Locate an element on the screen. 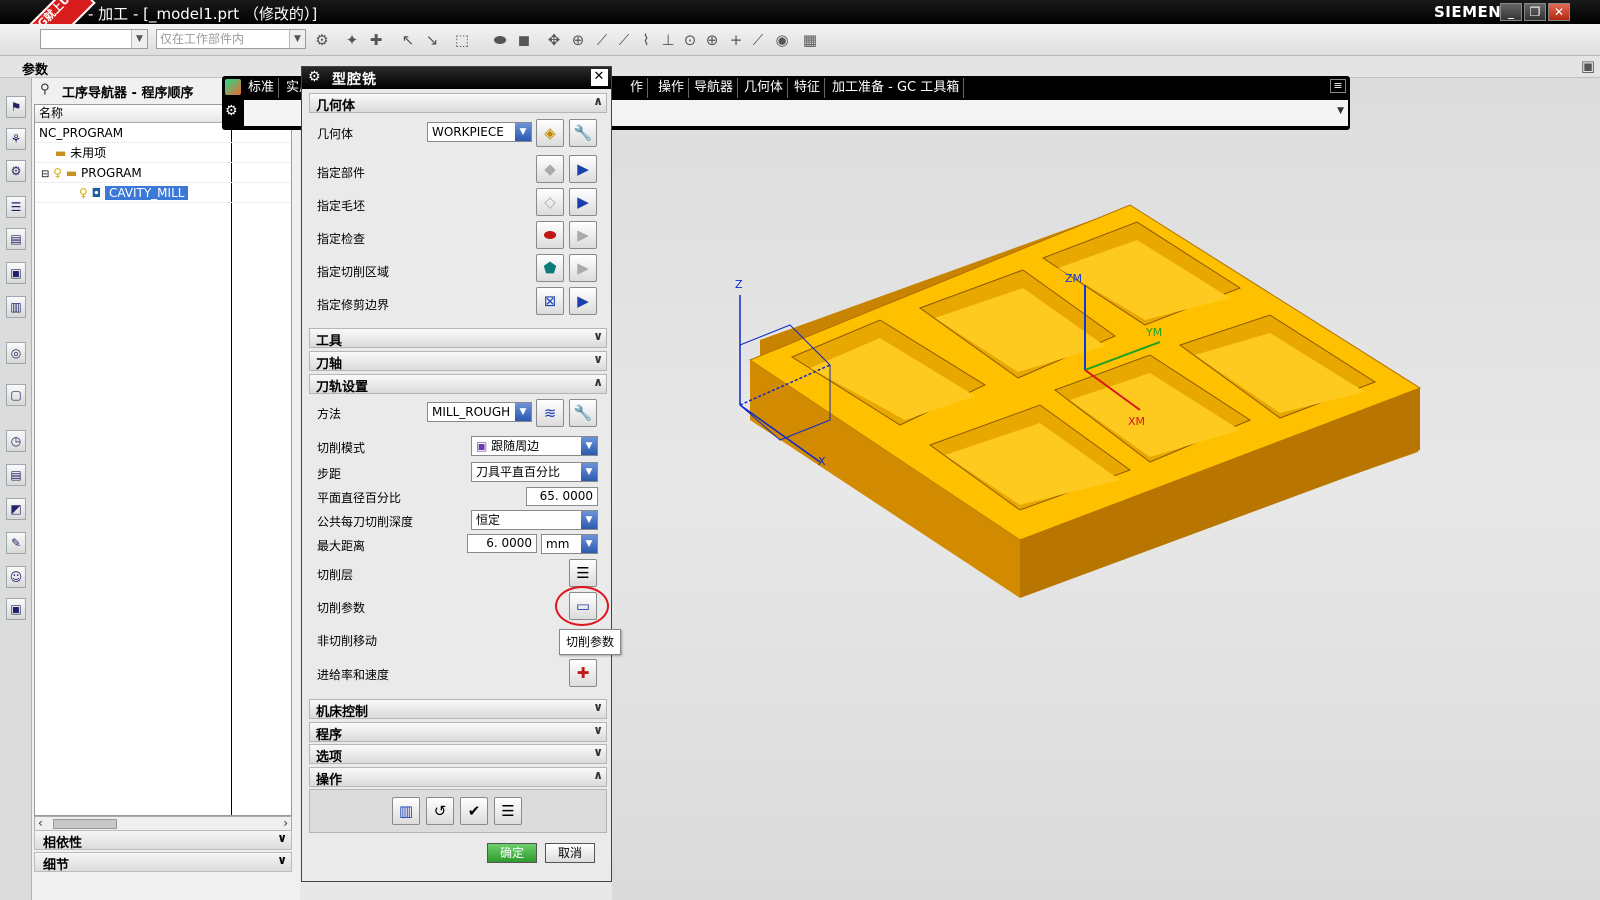 The width and height of the screenshot is (1600, 900). grid-icon: ▦ is located at coordinates (810, 40).